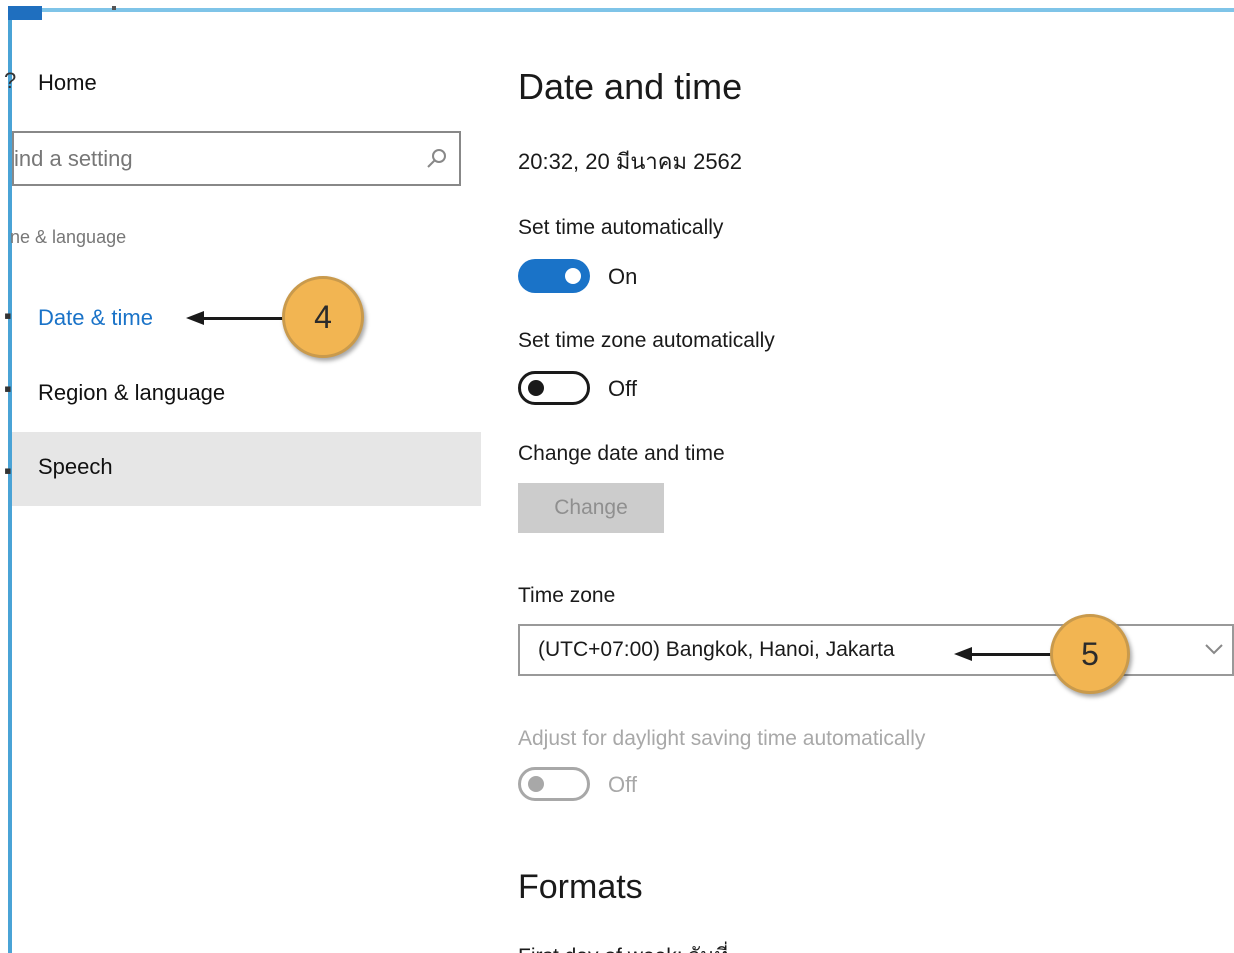  What do you see at coordinates (622, 388) in the screenshot?
I see `set-timezone-auto-state: Off` at bounding box center [622, 388].